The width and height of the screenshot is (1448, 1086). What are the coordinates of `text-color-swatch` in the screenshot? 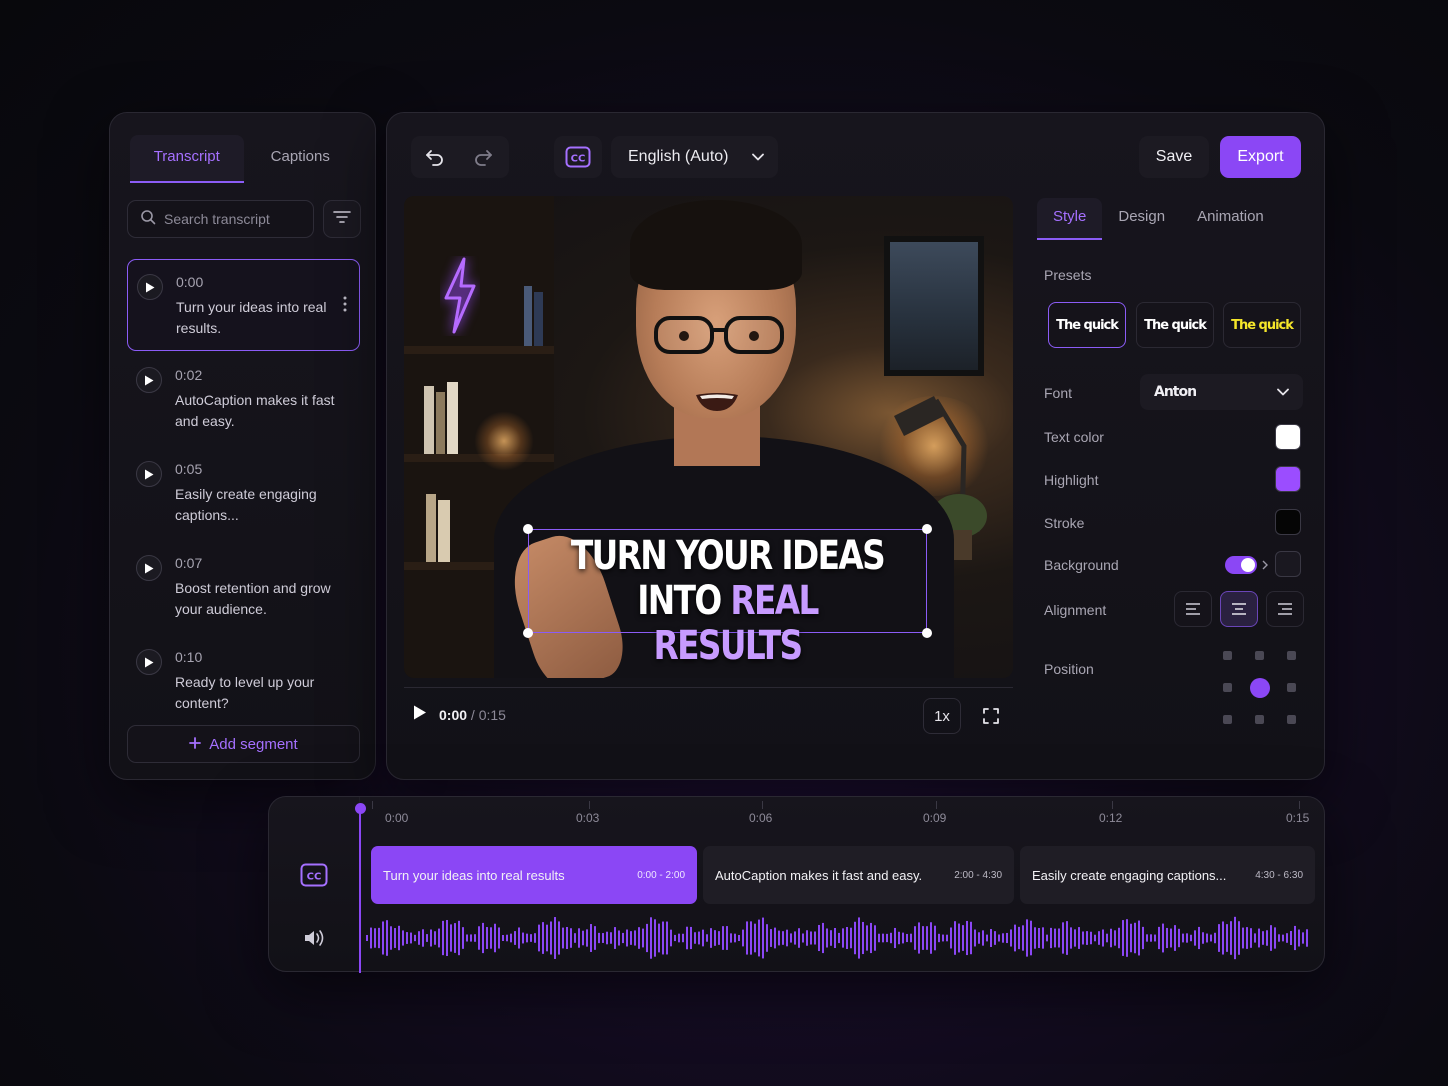 It's located at (1288, 437).